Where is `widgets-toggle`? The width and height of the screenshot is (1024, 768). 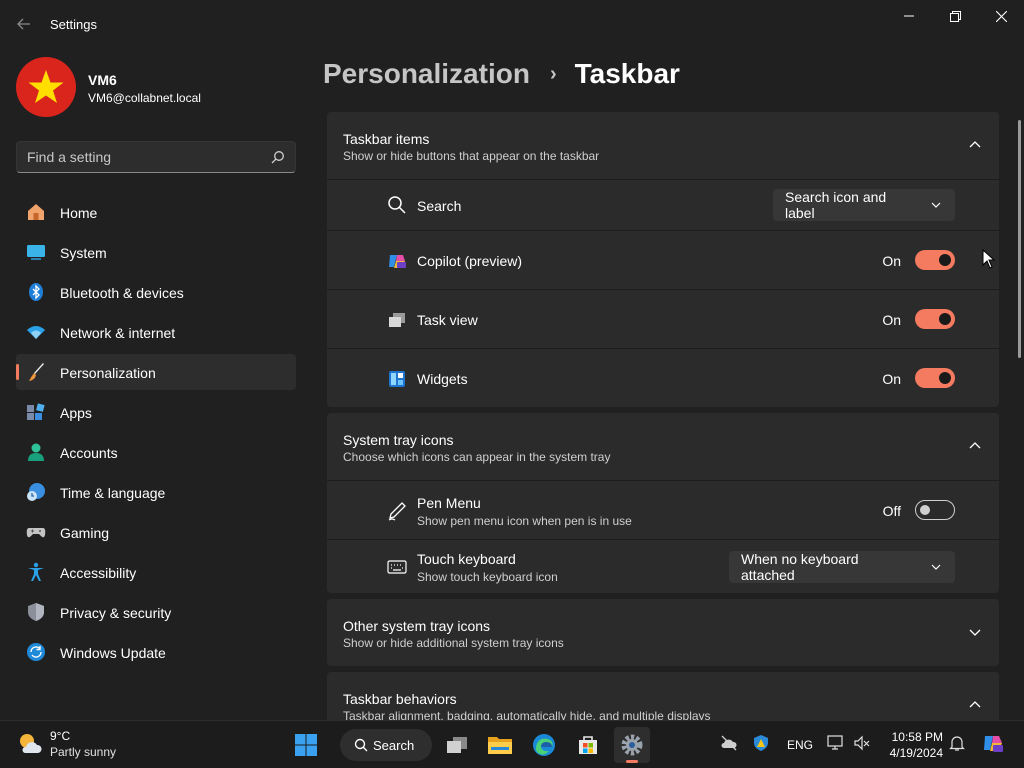 widgets-toggle is located at coordinates (935, 378).